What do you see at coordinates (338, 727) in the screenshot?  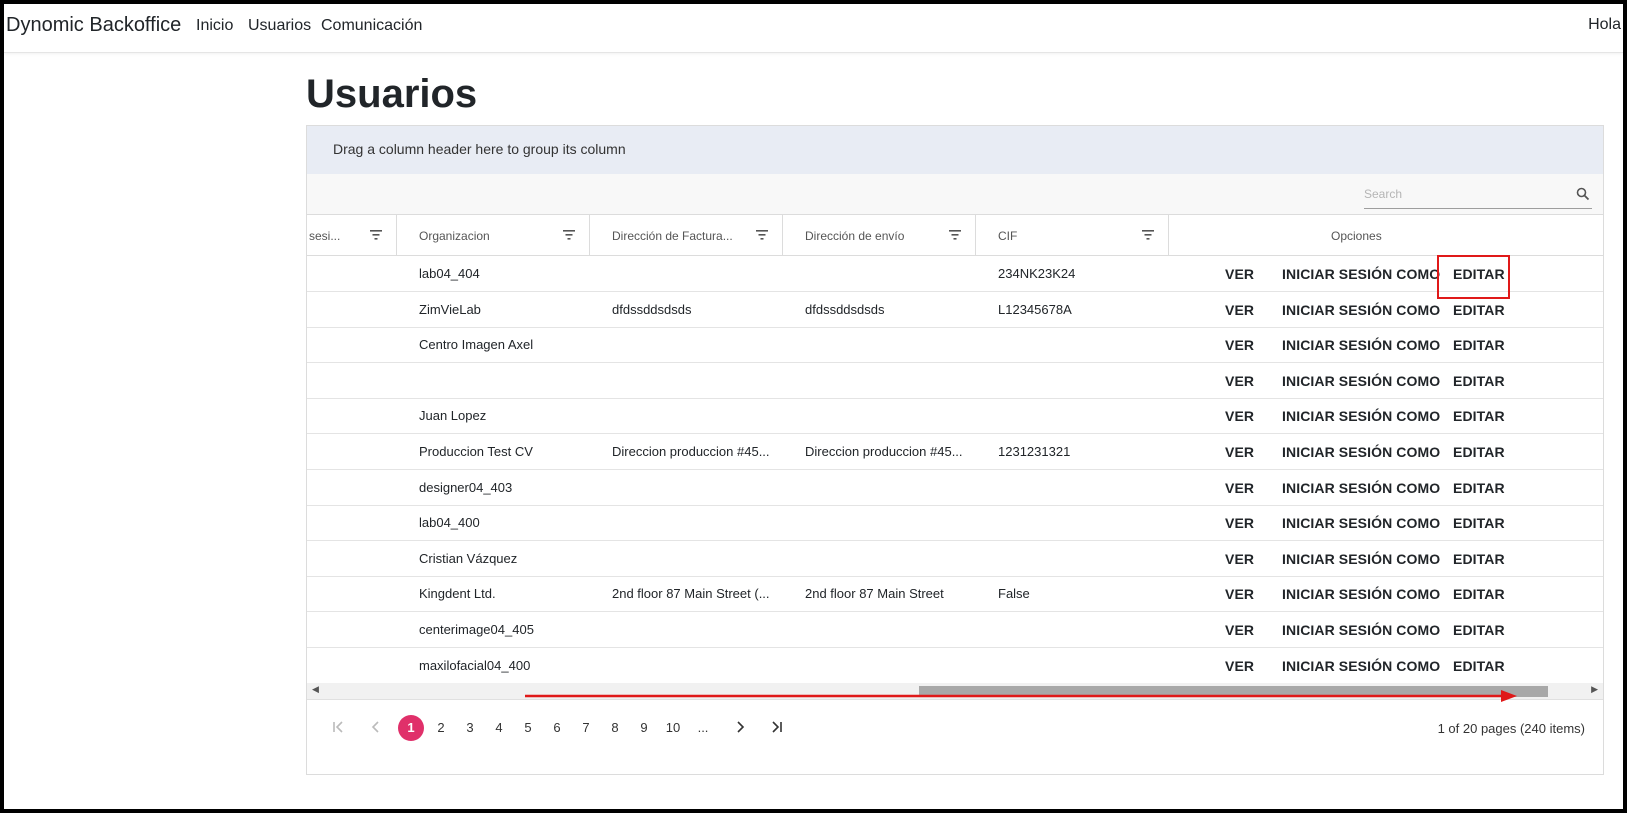 I see `first-page-icon` at bounding box center [338, 727].